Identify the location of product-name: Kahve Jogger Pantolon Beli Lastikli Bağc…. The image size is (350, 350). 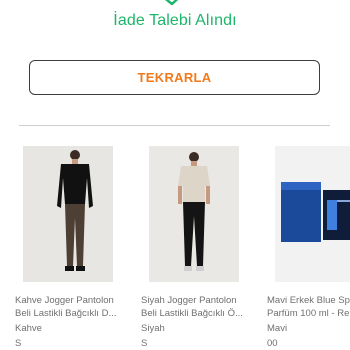
(66, 307).